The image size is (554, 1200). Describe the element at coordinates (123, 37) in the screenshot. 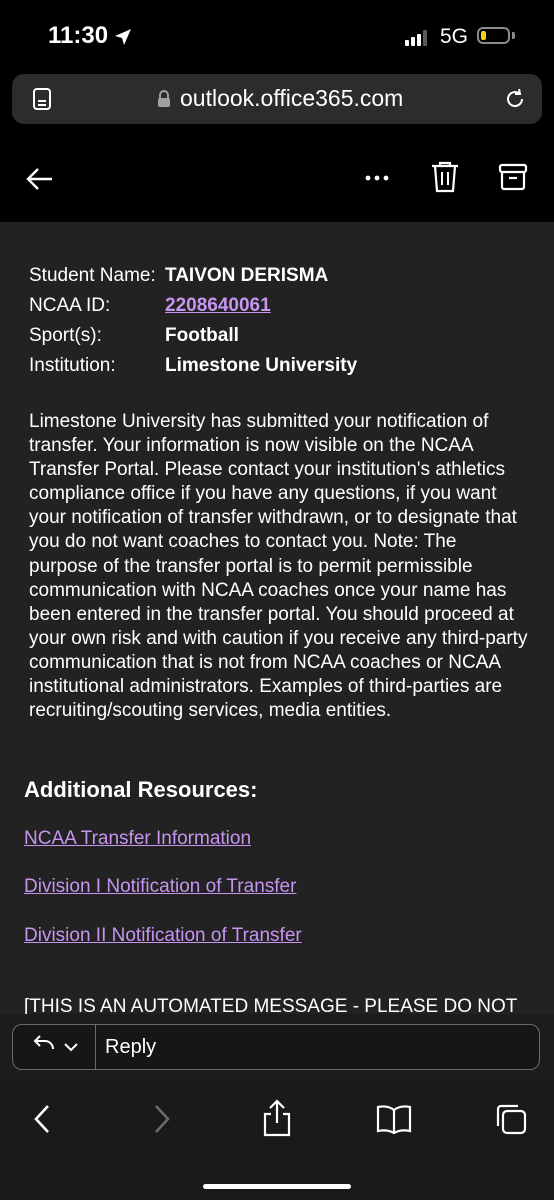

I see `location-arrow-icon` at that location.